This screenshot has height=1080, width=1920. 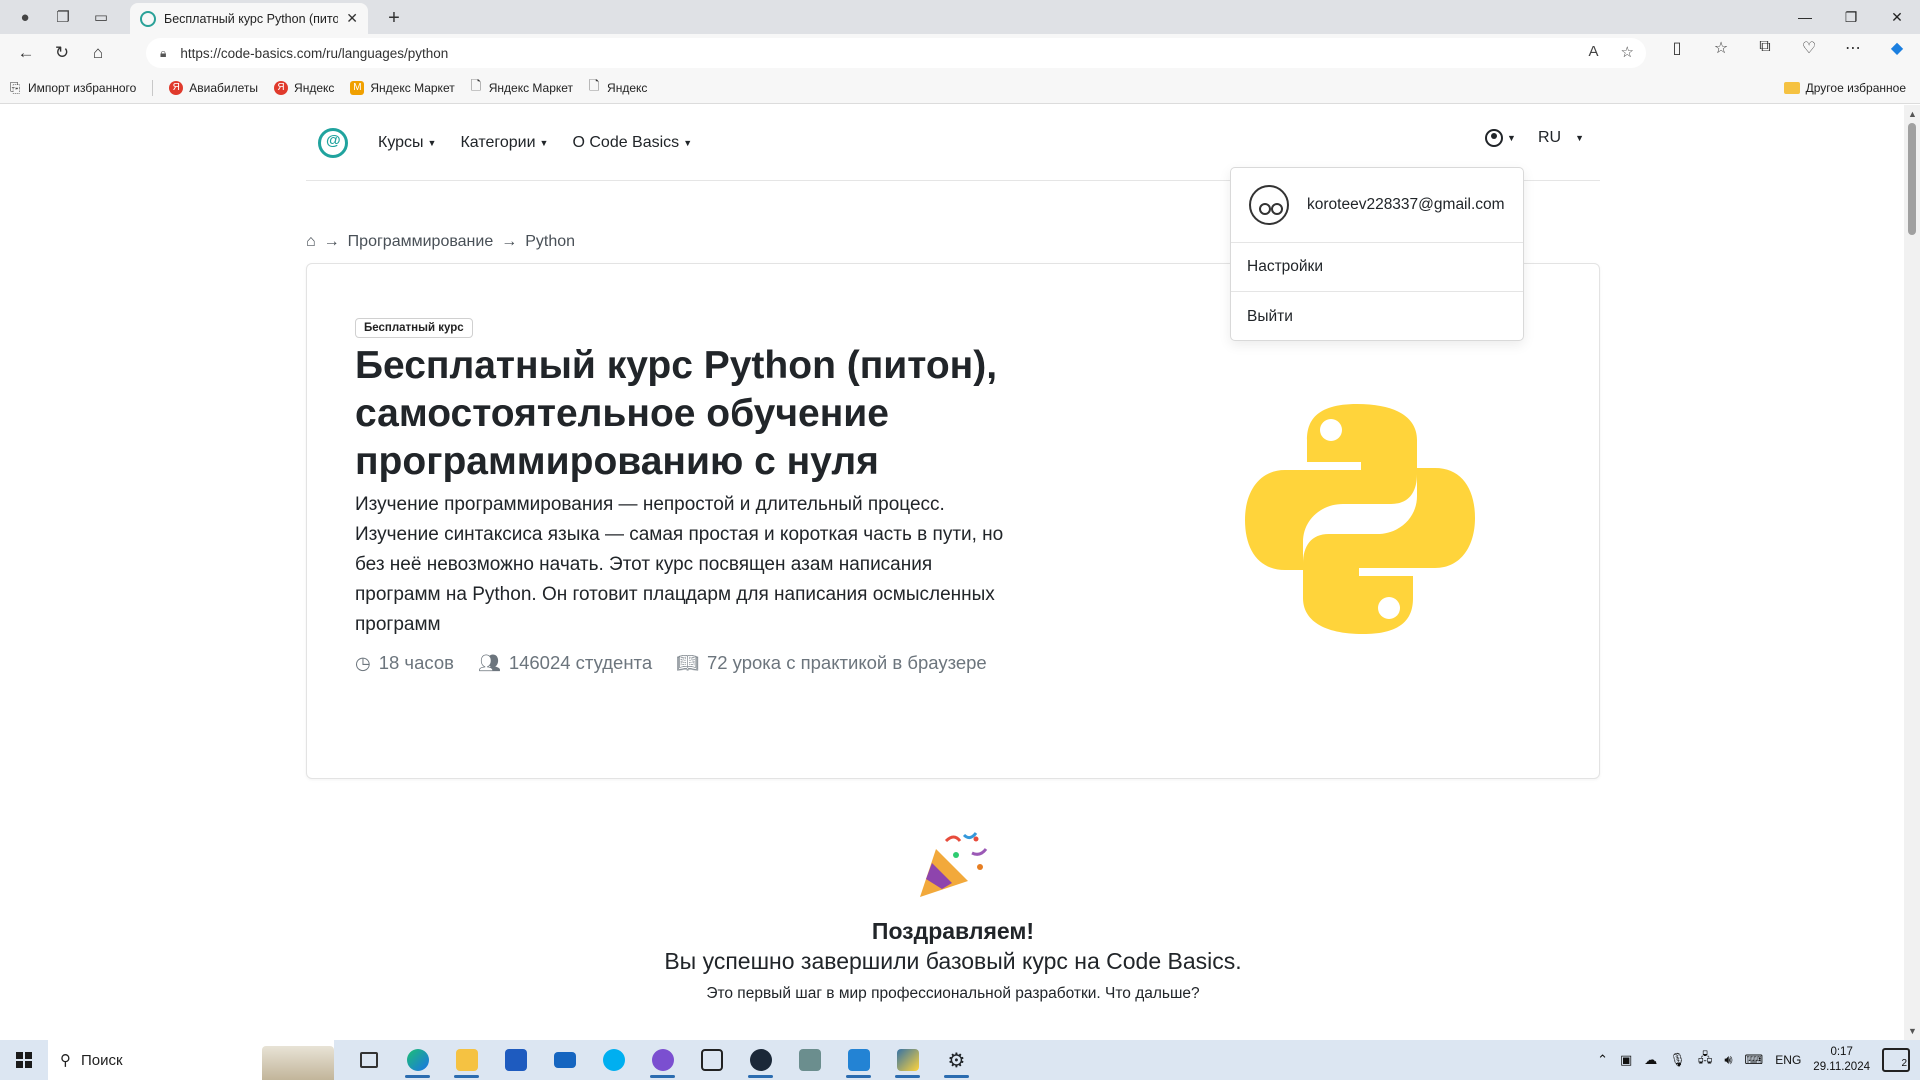 What do you see at coordinates (1377, 316) in the screenshot?
I see `menu-item-logout: Выйти` at bounding box center [1377, 316].